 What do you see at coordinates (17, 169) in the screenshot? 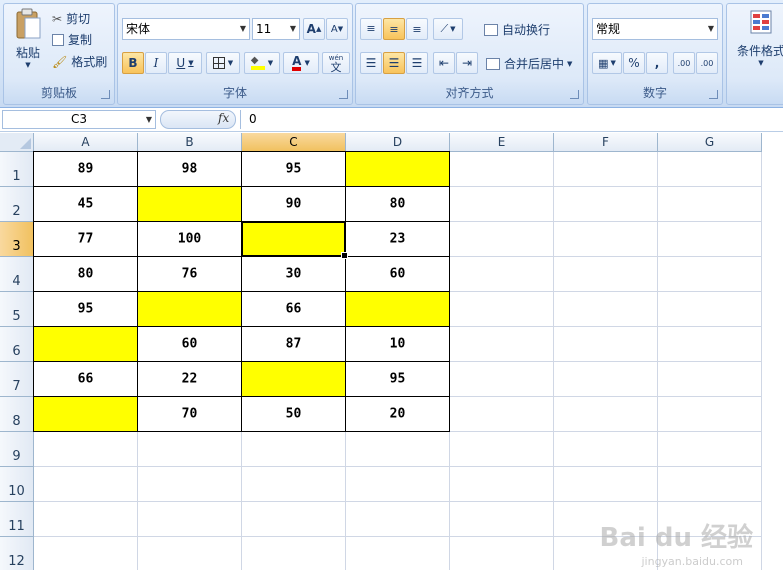
I see `row-header-1: 1` at bounding box center [17, 169].